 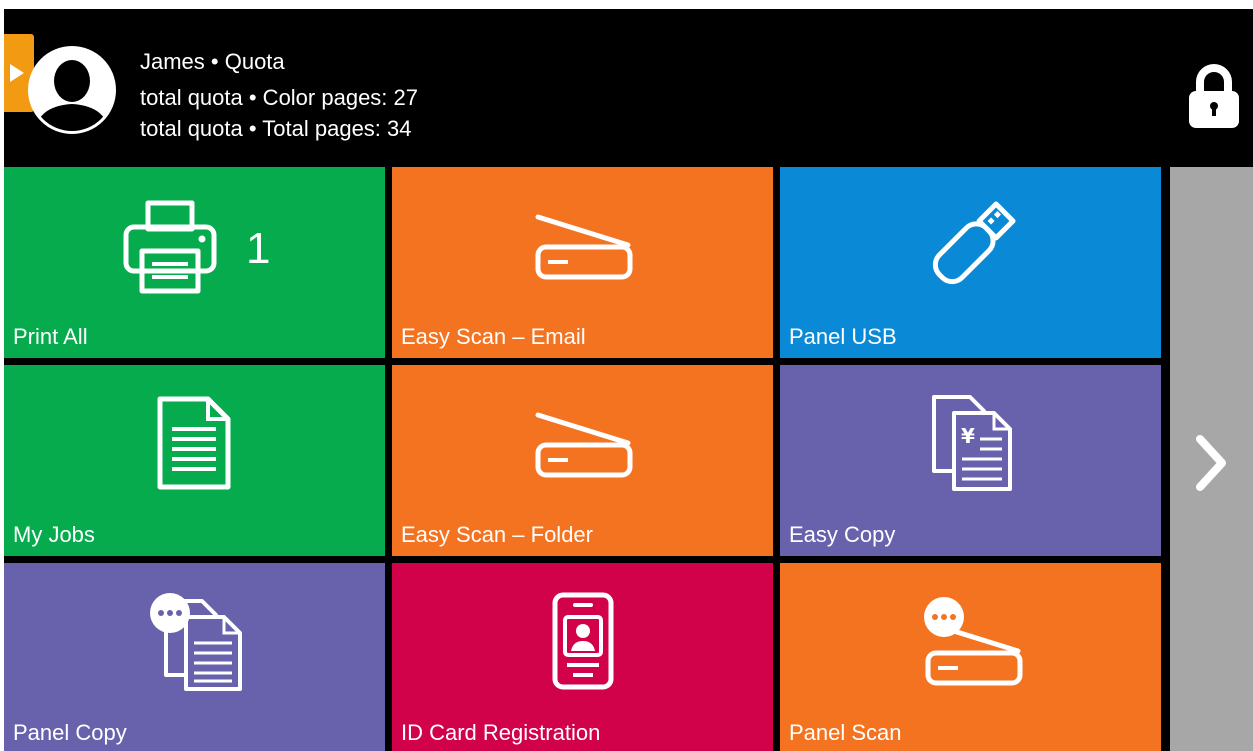 What do you see at coordinates (973, 641) in the screenshot?
I see `panel-scan-icon` at bounding box center [973, 641].